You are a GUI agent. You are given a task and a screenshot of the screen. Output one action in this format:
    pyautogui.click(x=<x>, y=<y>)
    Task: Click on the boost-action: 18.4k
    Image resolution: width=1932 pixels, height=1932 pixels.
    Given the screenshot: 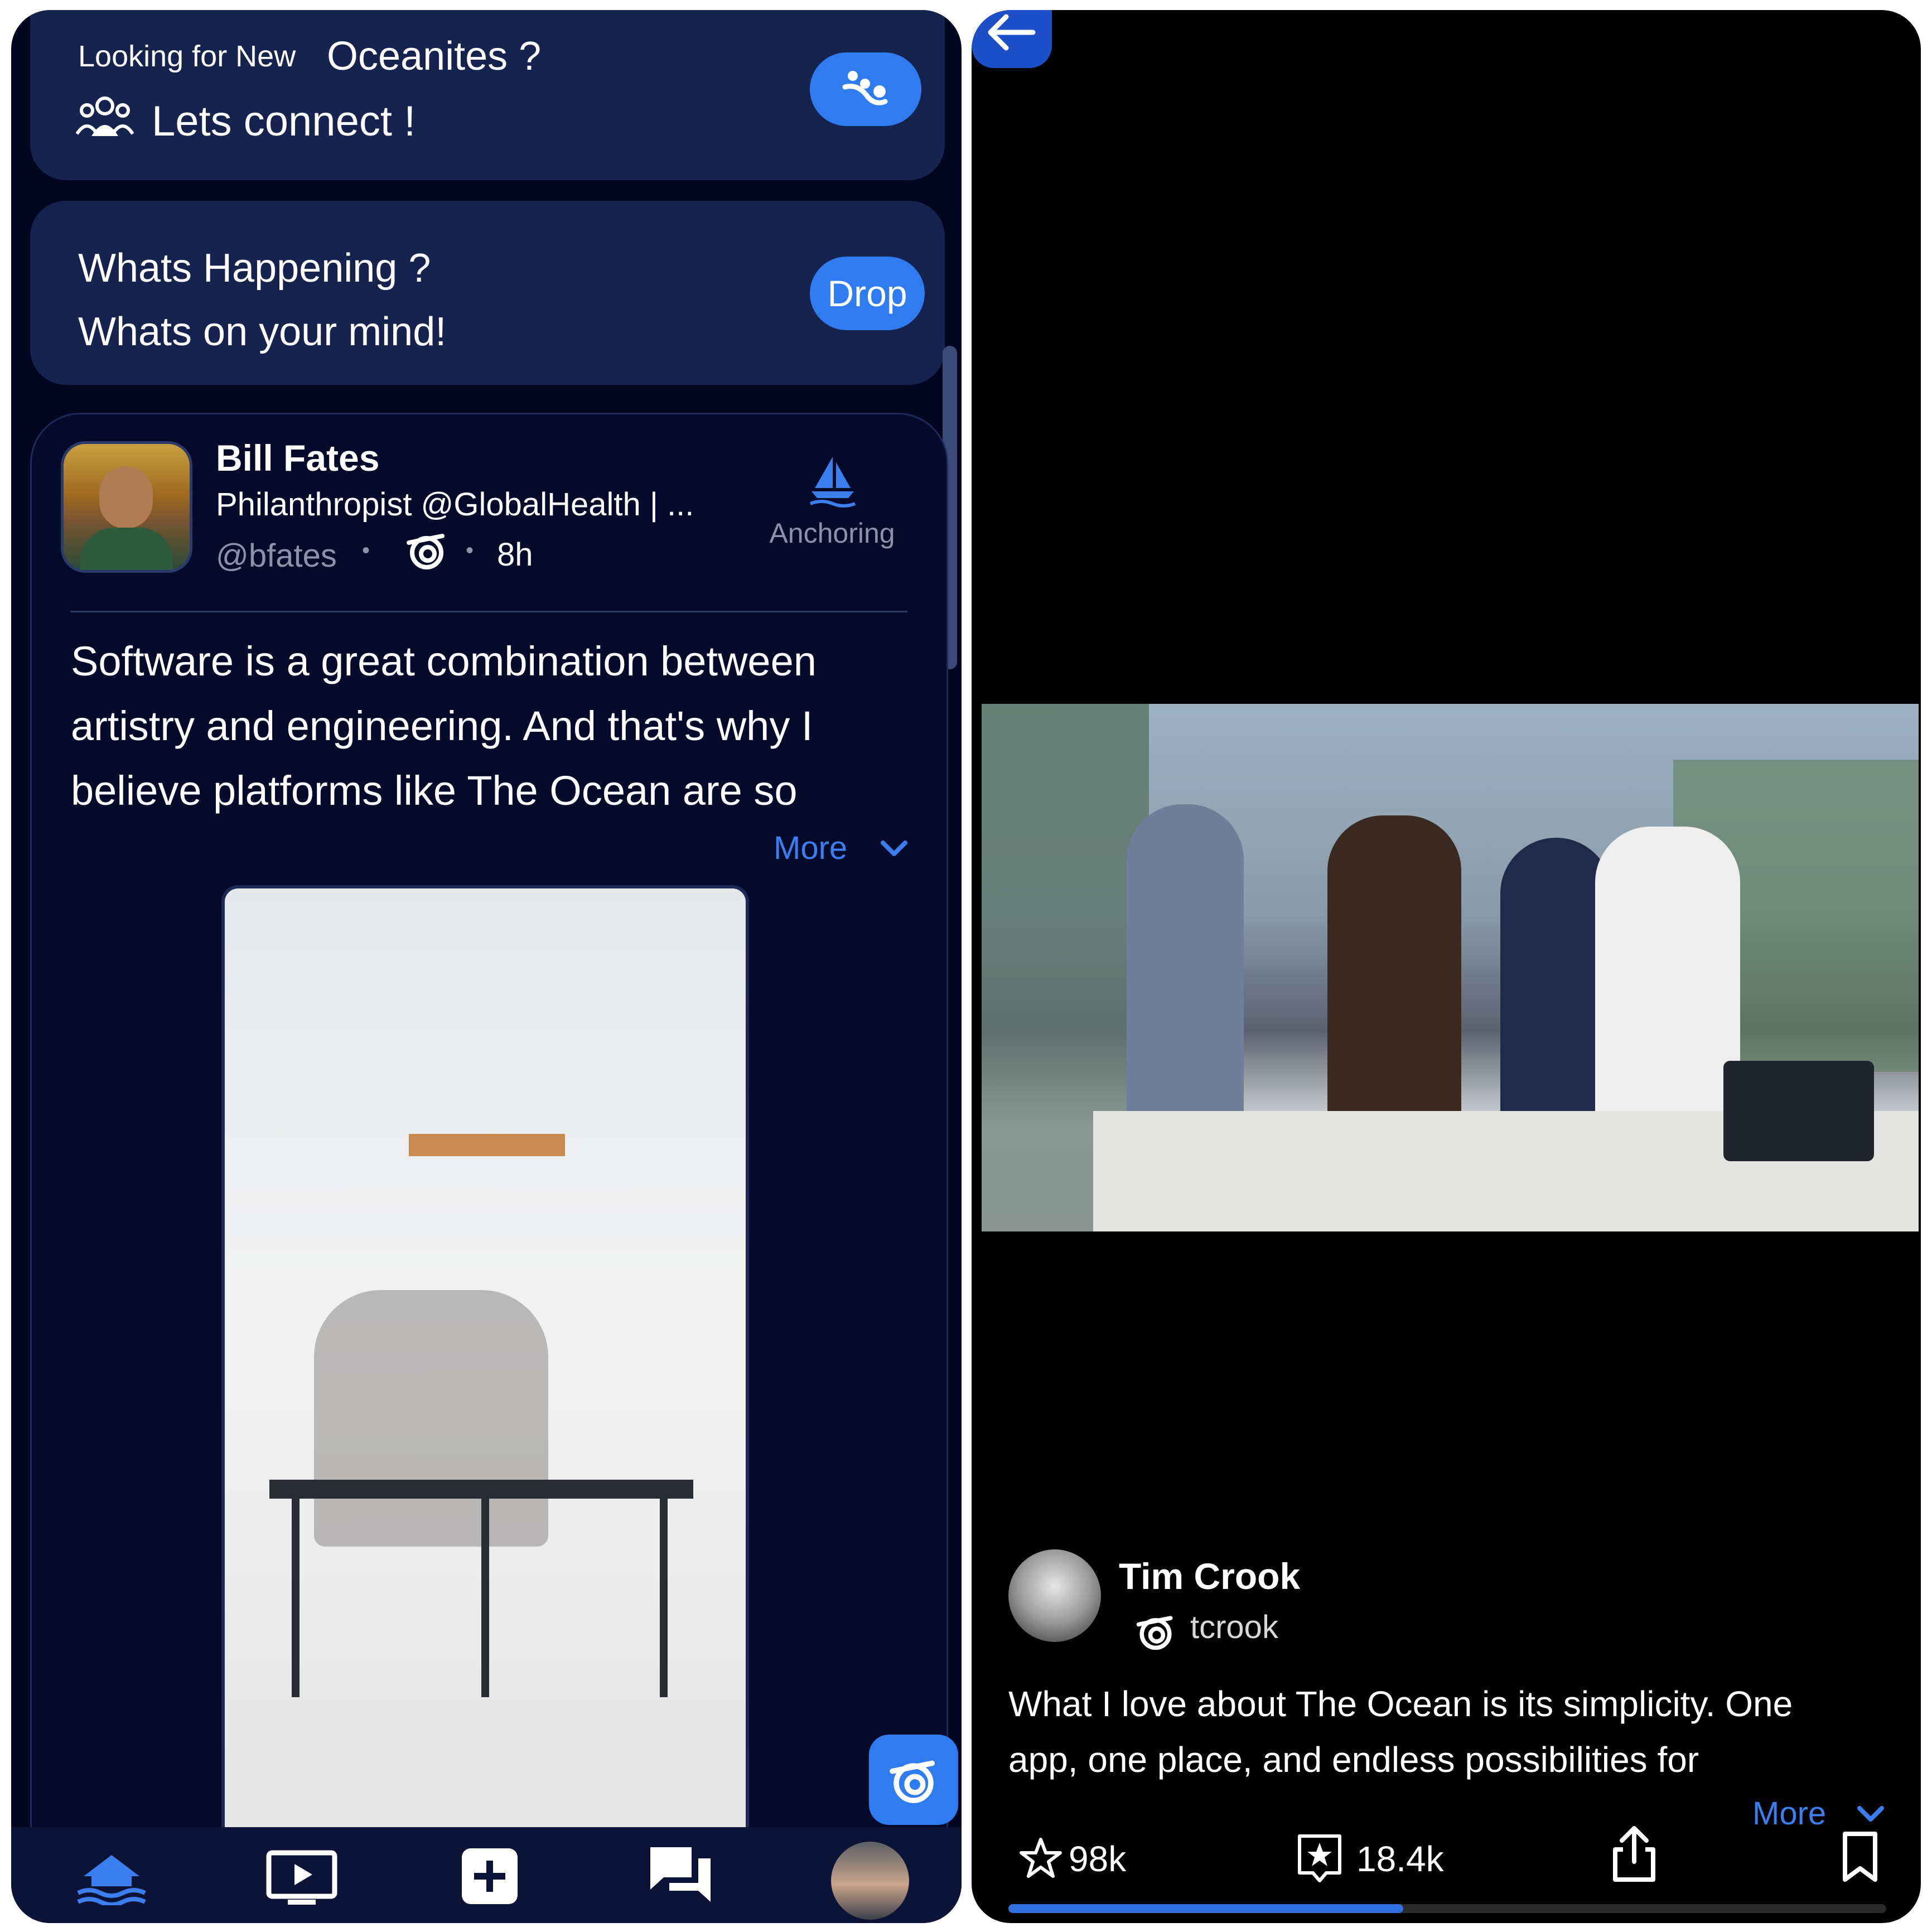 What is the action you would take?
    pyautogui.click(x=1380, y=1859)
    